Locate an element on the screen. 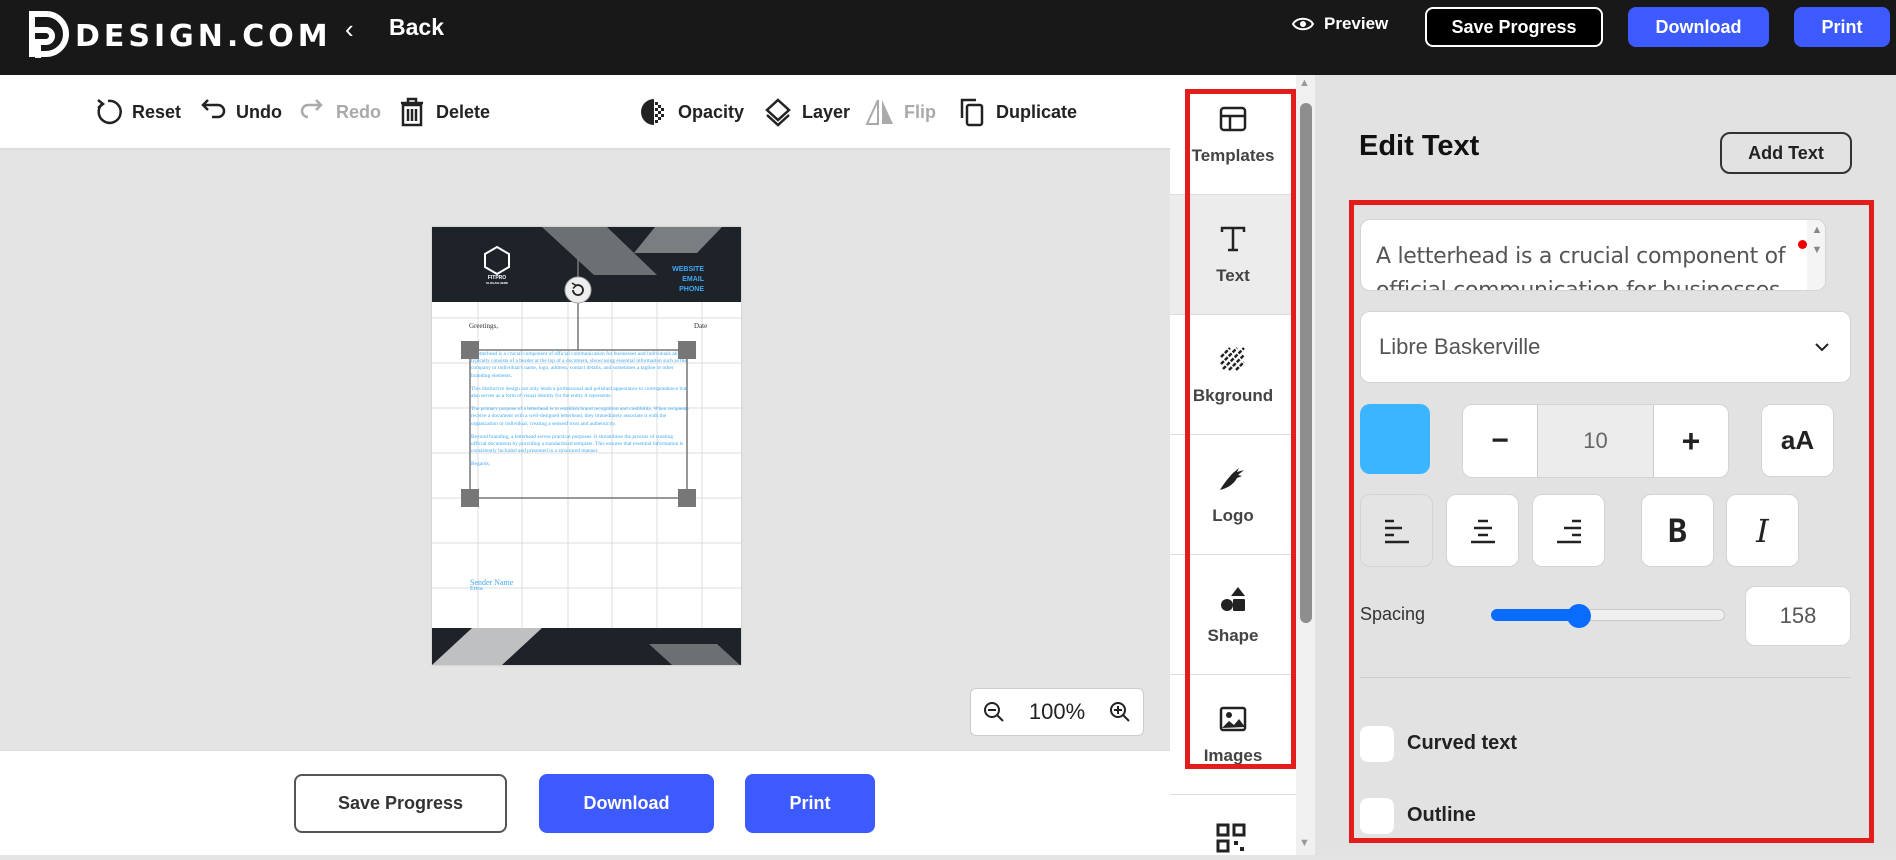 This screenshot has width=1896, height=860. opacity-label: Opacity is located at coordinates (711, 111).